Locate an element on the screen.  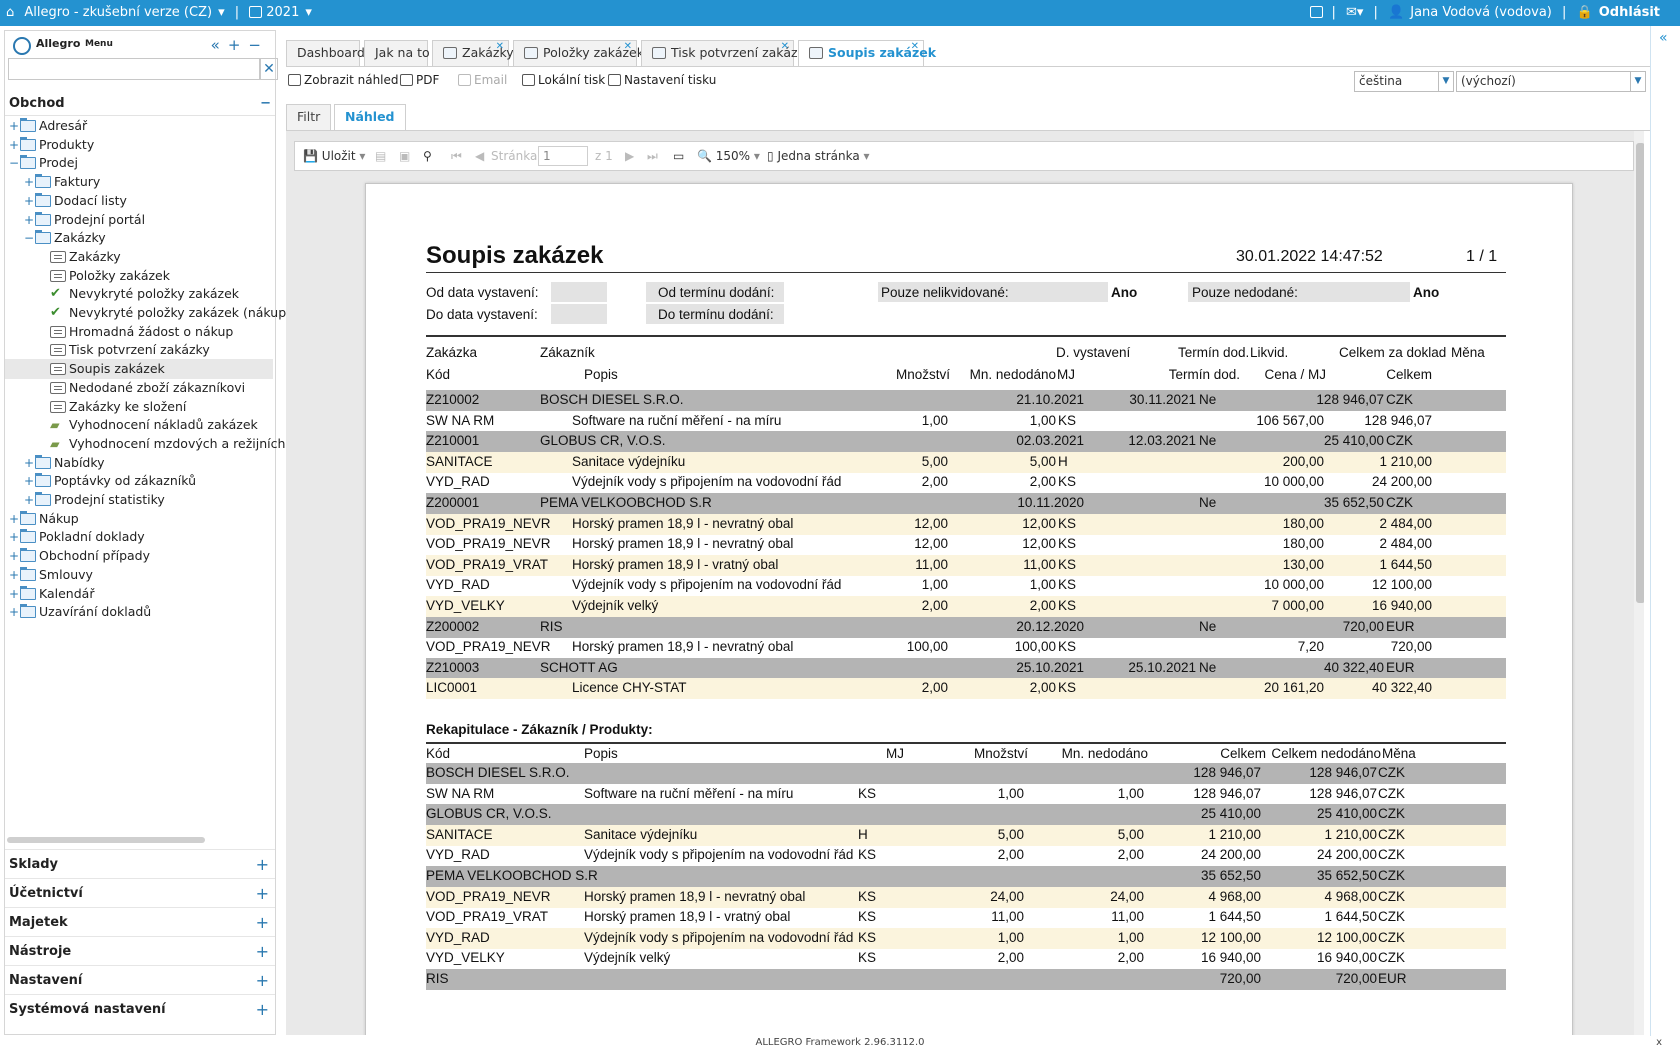
menu-item: − Zakázky is located at coordinates (139, 238).